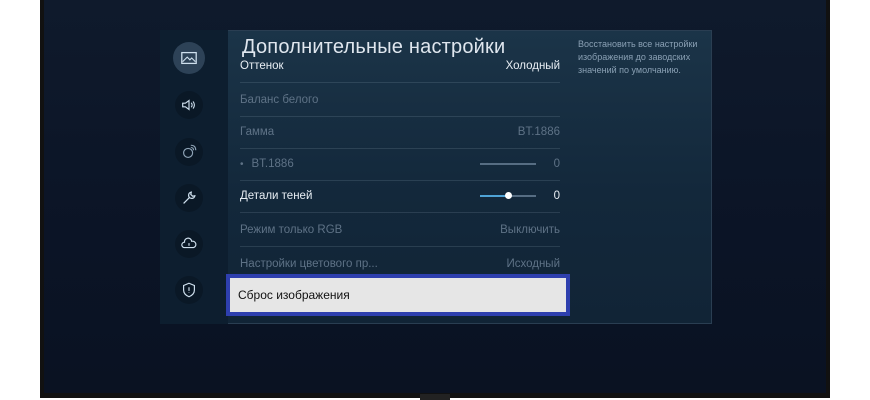  I want to click on sound-icon, so click(189, 105).